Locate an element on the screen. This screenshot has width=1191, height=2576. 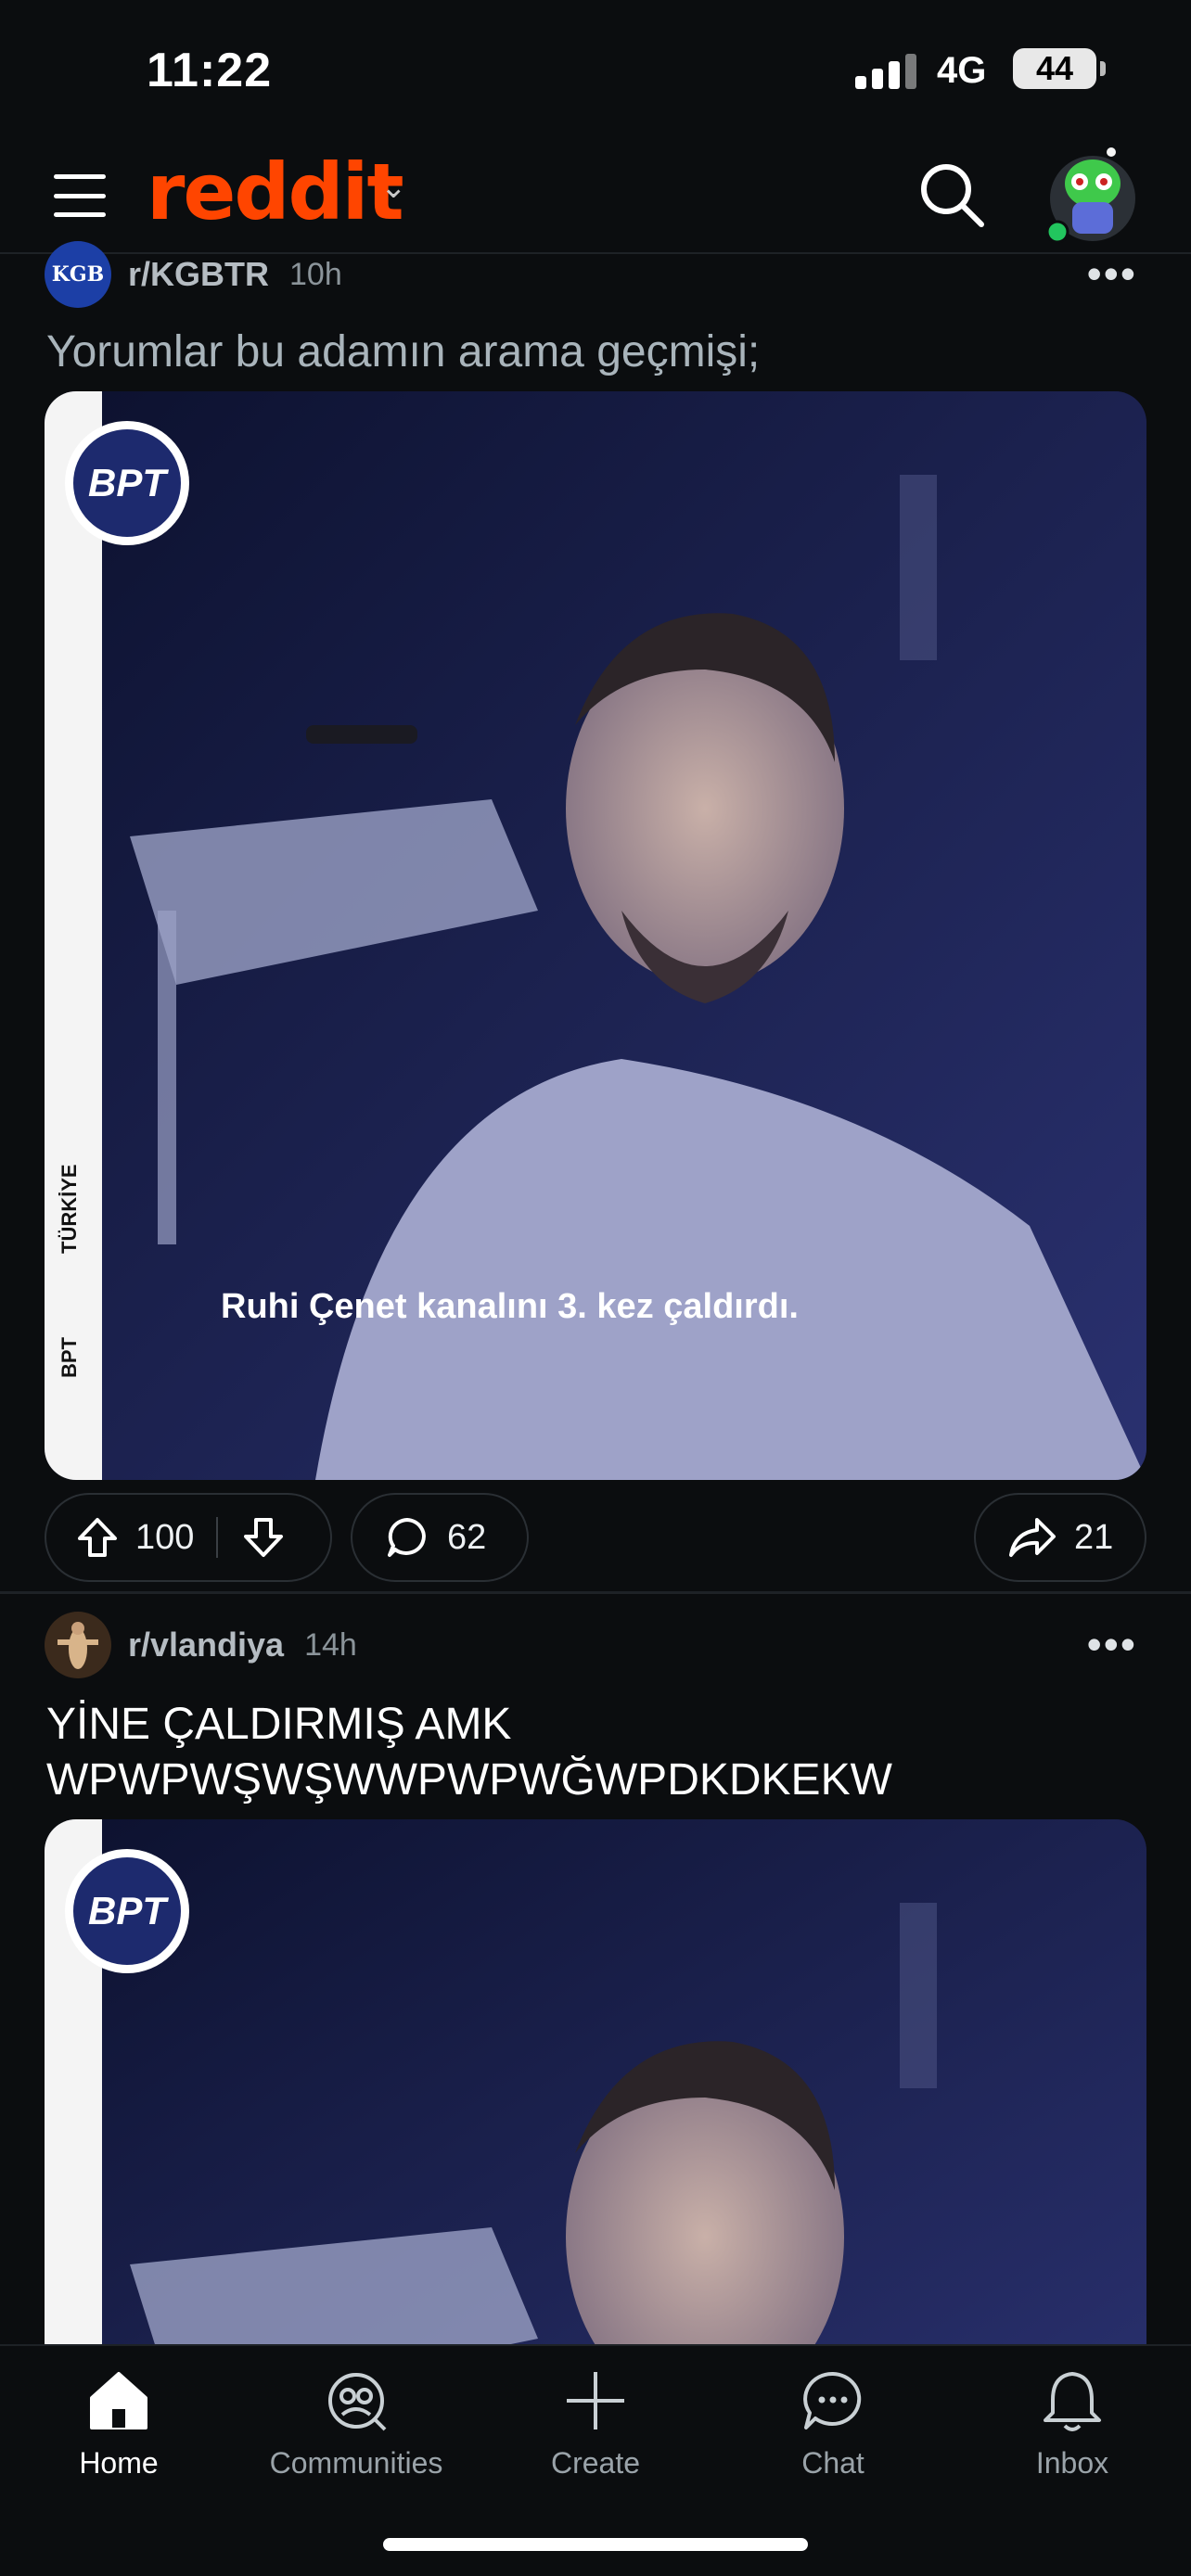
nav-create: Create is located at coordinates (595, 2422).